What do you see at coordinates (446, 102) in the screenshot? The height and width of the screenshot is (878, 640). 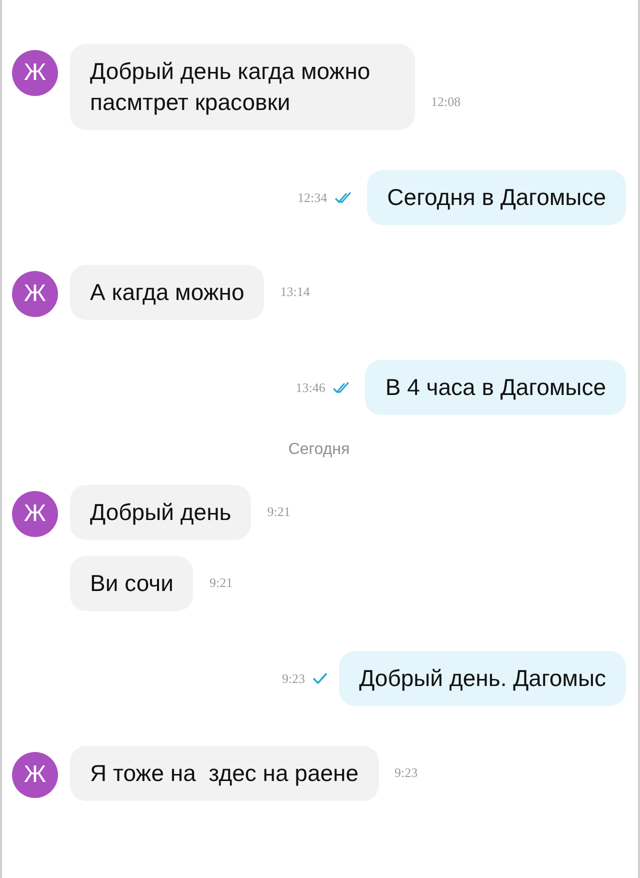 I see `message-time: 12:08` at bounding box center [446, 102].